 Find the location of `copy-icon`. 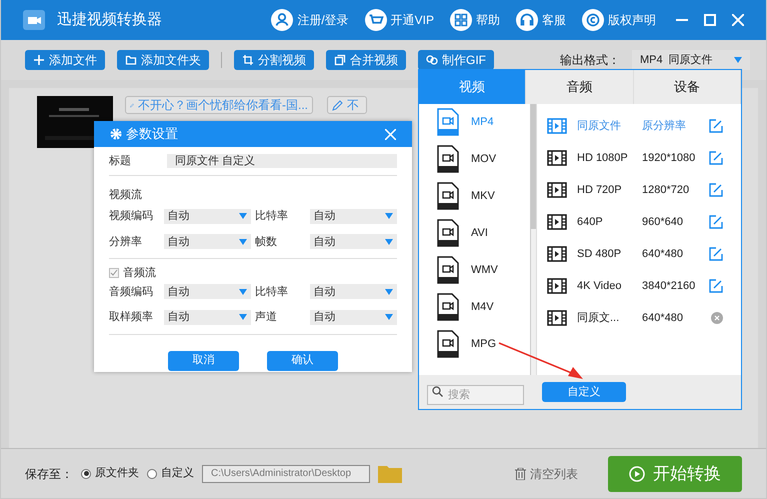

copy-icon is located at coordinates (340, 60).